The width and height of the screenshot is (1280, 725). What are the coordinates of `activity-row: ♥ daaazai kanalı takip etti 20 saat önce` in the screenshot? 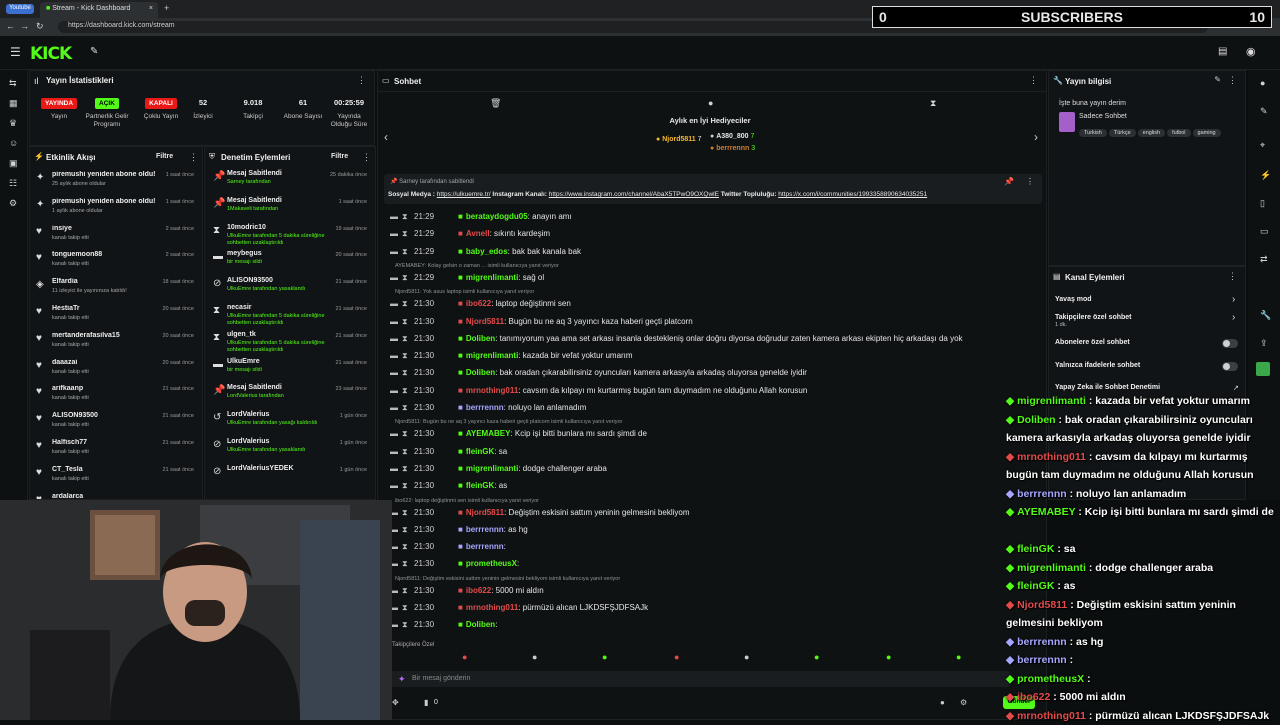 It's located at (115, 370).